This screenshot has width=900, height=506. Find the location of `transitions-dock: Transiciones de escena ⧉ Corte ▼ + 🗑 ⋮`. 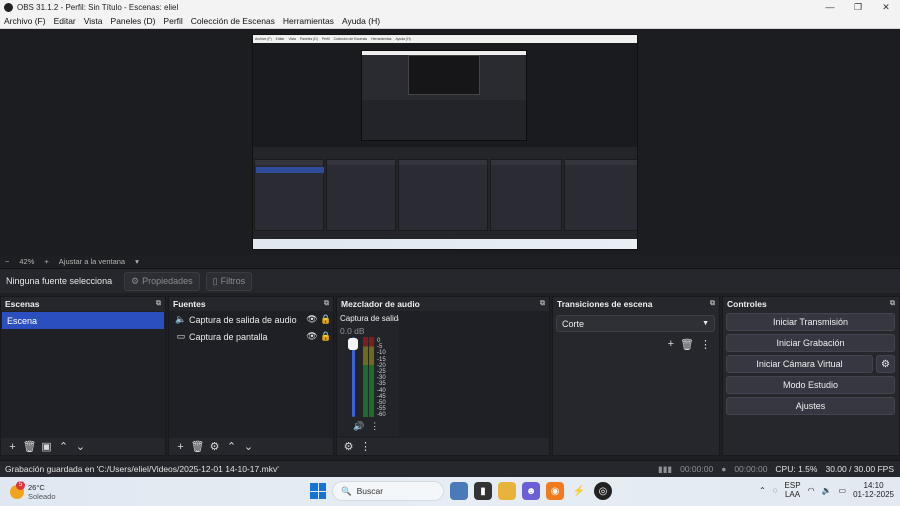

transitions-dock: Transiciones de escena ⧉ Corte ▼ + 🗑 ⋮ is located at coordinates (636, 376).